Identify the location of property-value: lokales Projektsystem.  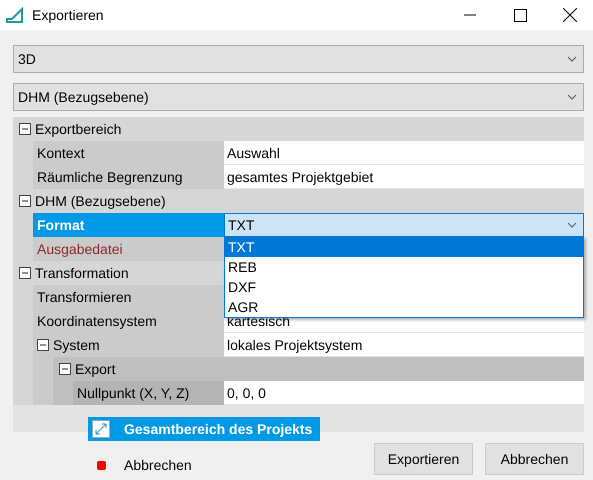
(404, 345).